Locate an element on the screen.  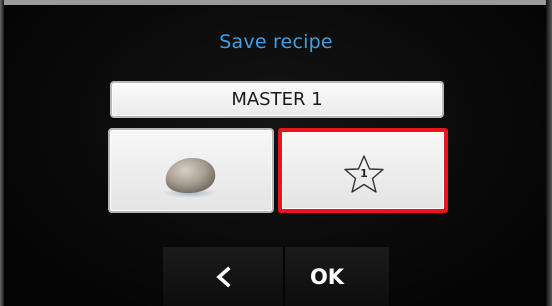
recipe-image-tile is located at coordinates (191, 170).